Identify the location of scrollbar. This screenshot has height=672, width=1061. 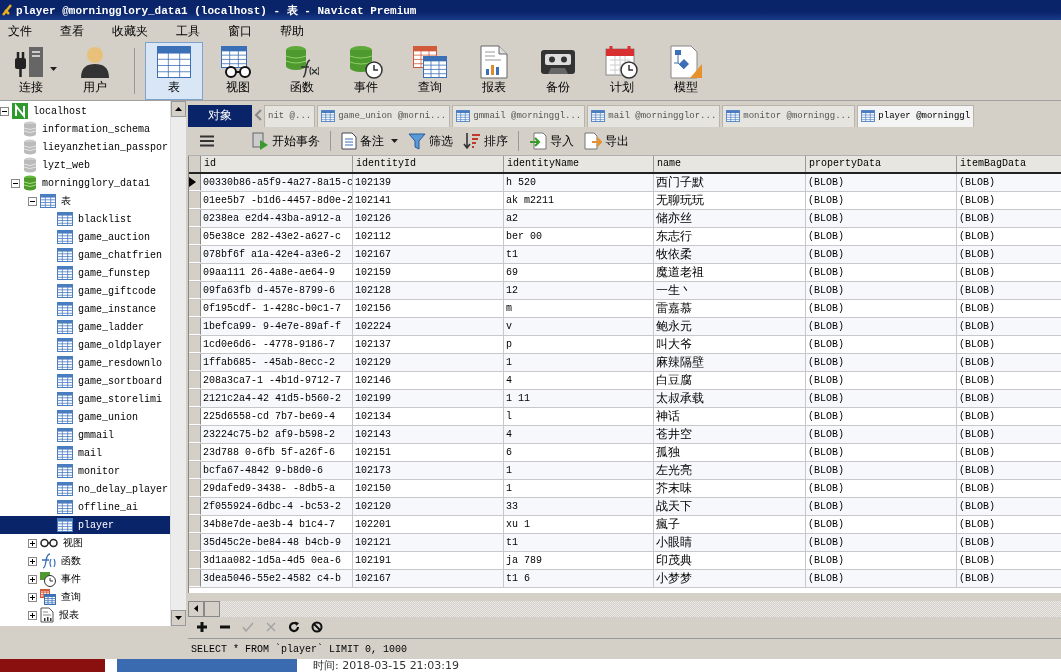
(178, 363).